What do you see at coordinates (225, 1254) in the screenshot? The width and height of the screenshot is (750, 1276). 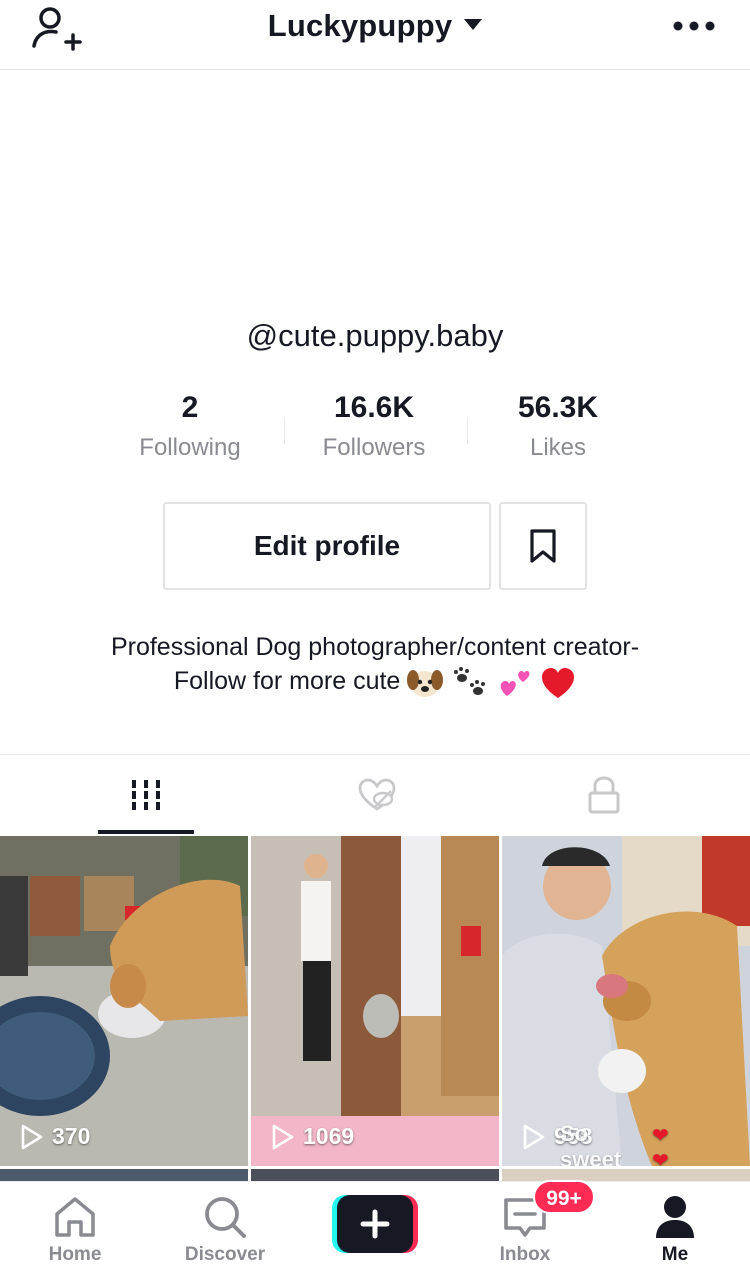 I see `nav-discover-label: Discover` at bounding box center [225, 1254].